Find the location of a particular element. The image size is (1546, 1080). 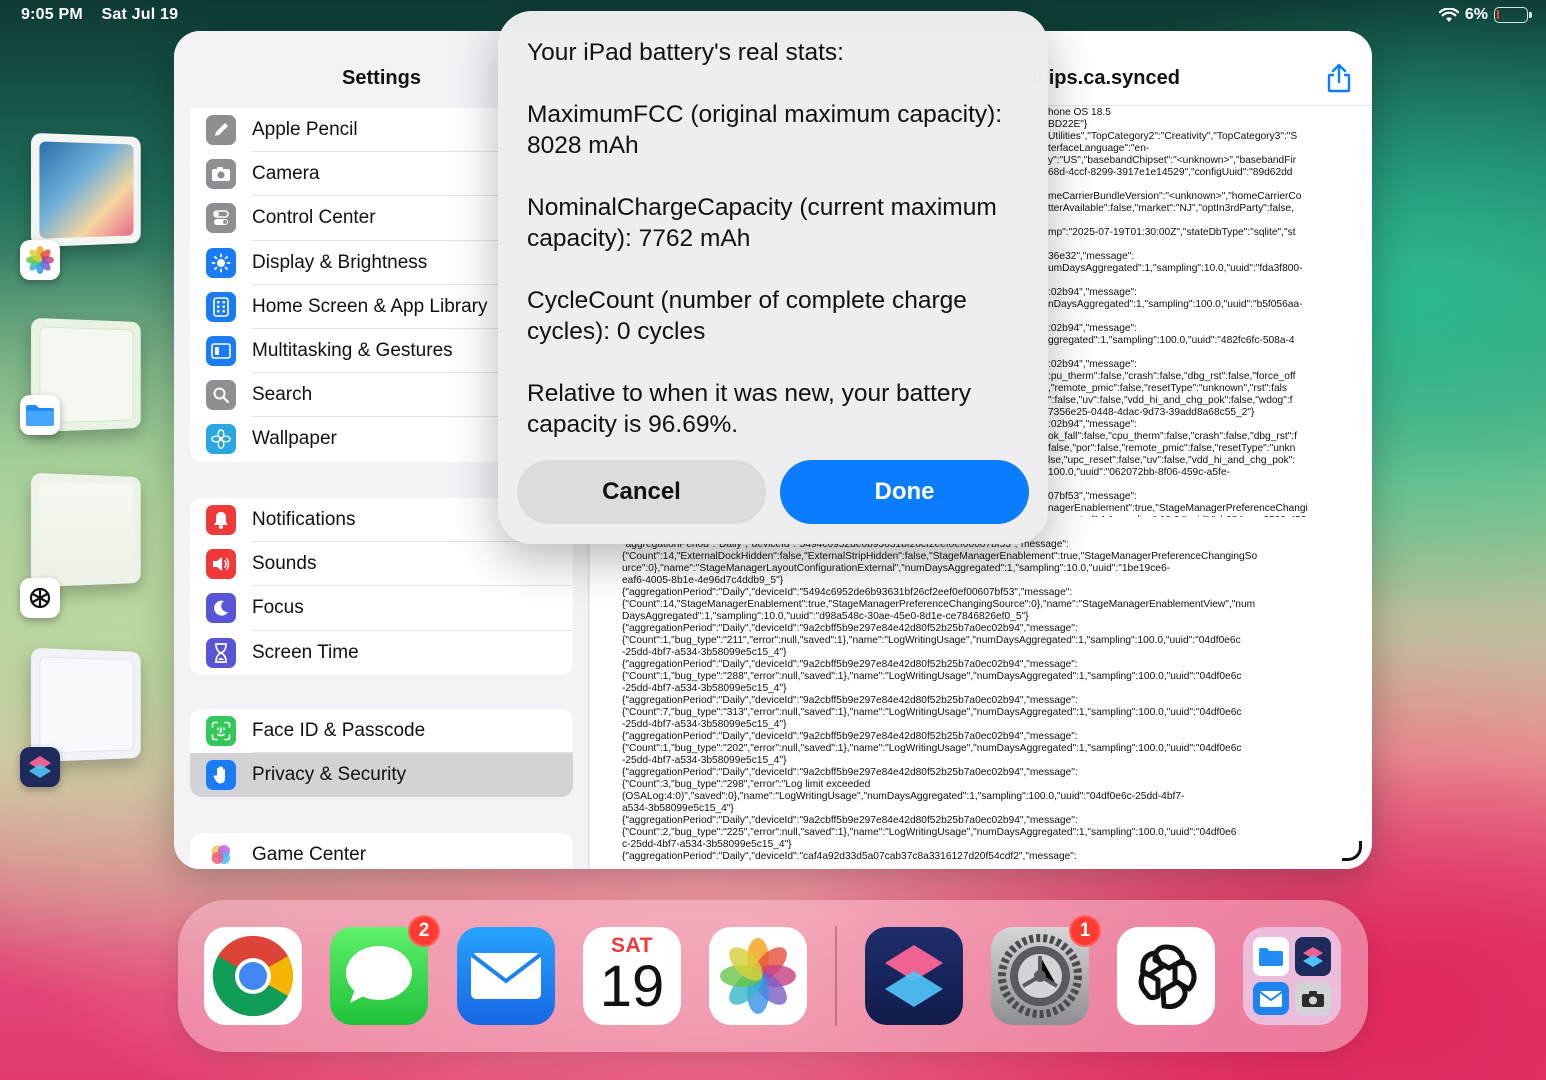

sun-icon is located at coordinates (221, 262).